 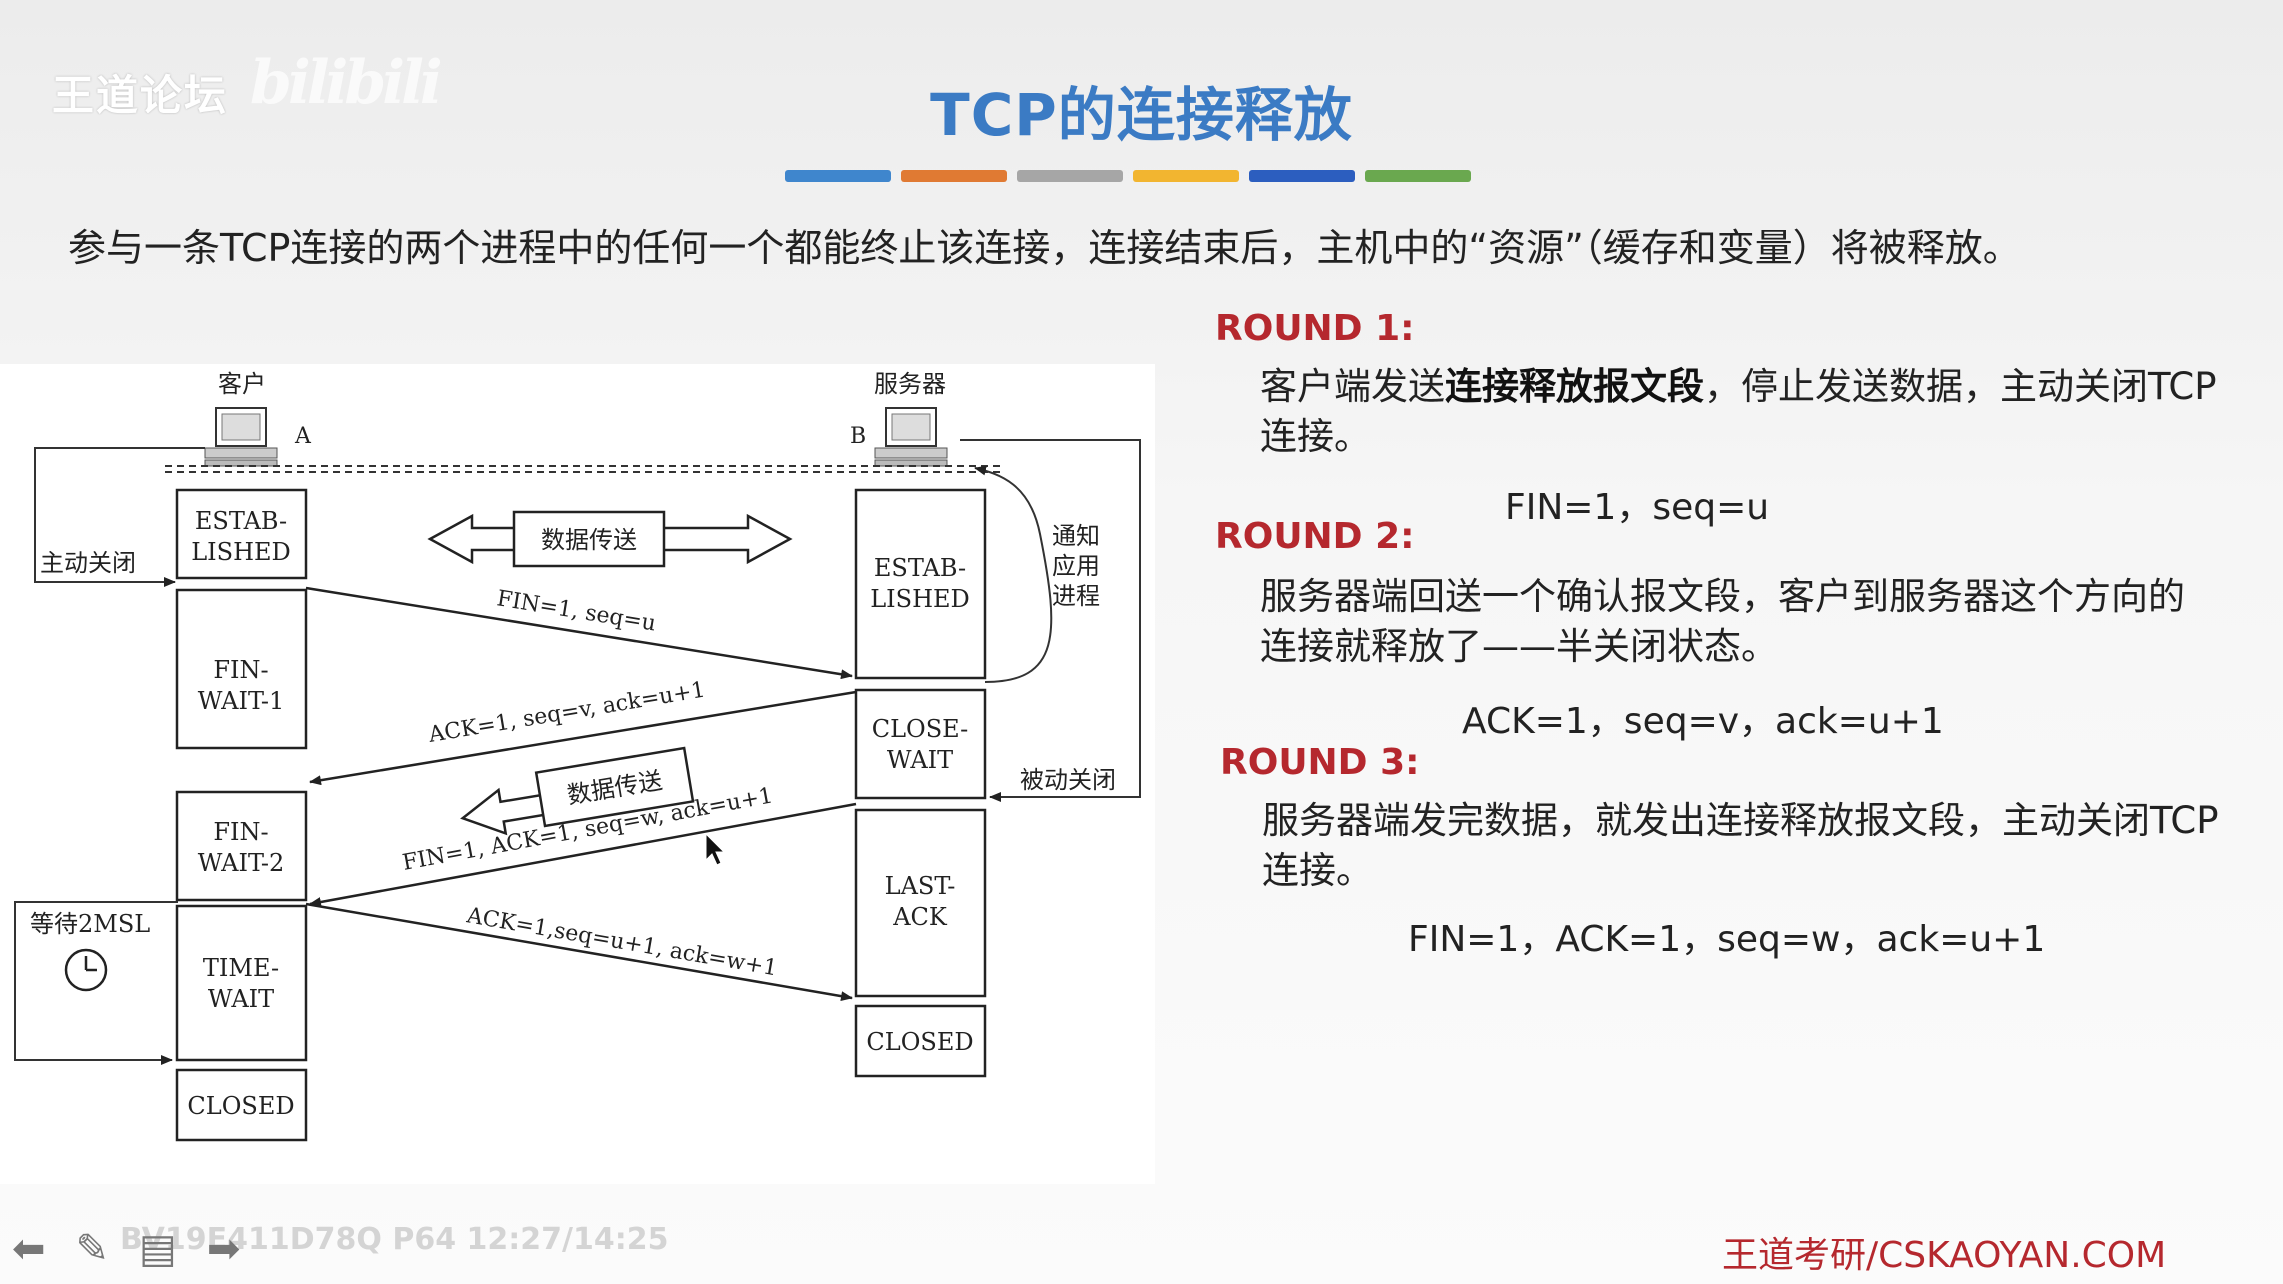 What do you see at coordinates (158, 1249) in the screenshot?
I see `menu-icon: ▤` at bounding box center [158, 1249].